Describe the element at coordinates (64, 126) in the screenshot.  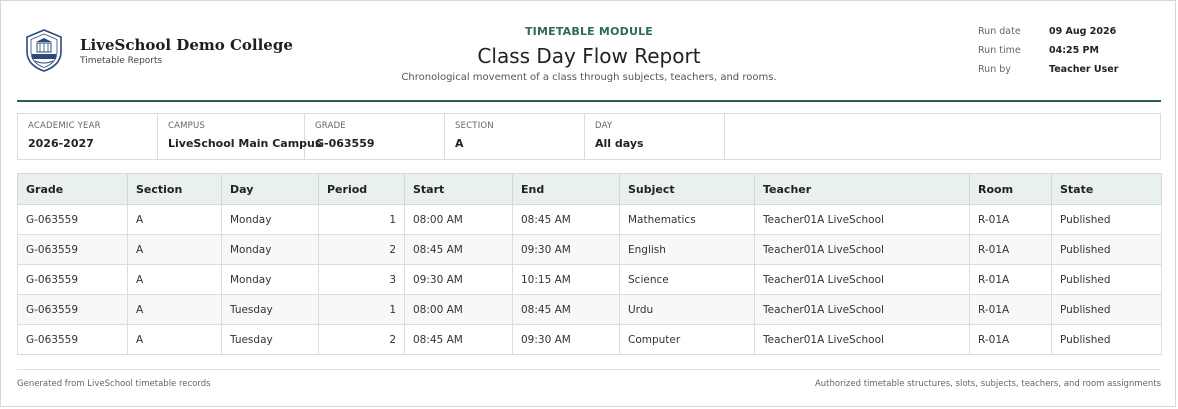
I see `filter-label: Academic Year` at that location.